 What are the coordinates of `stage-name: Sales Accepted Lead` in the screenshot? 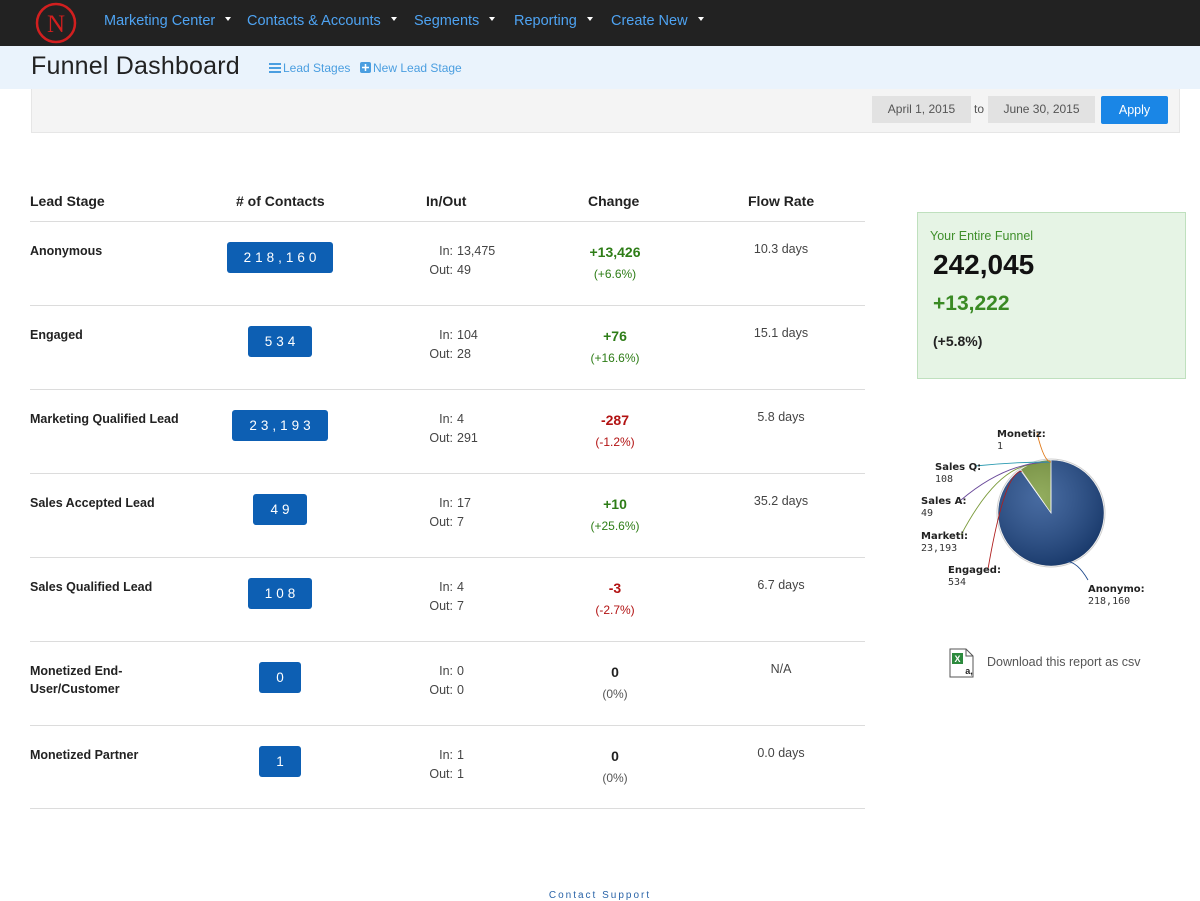 It's located at (110, 503).